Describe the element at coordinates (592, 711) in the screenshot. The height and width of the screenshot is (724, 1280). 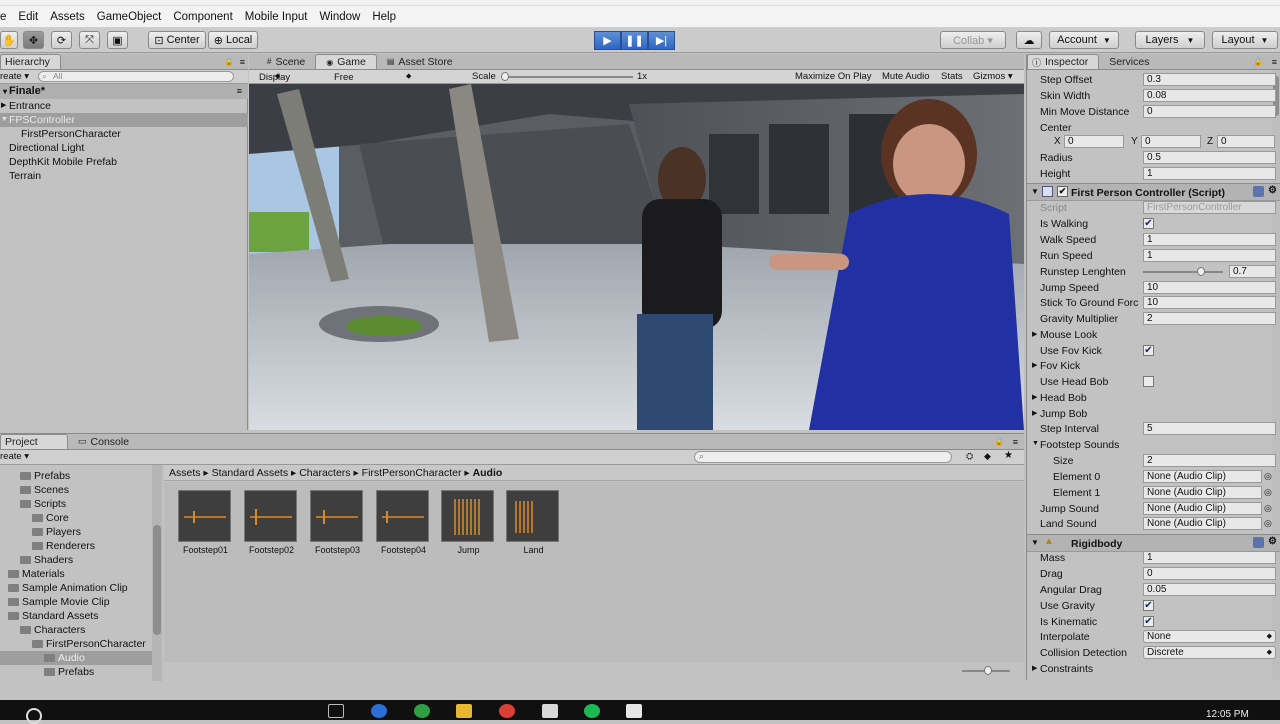
I see `spotify-icon` at that location.